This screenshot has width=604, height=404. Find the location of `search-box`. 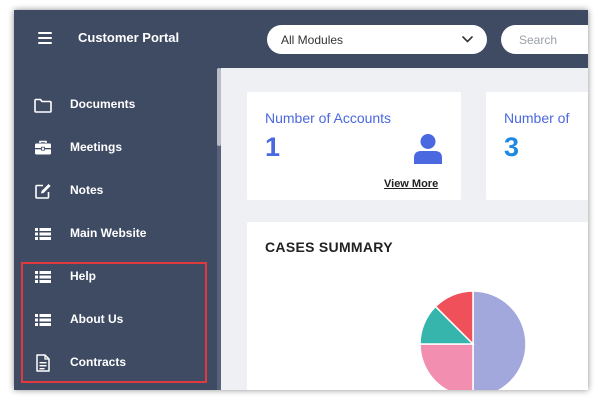

search-box is located at coordinates (544, 39).